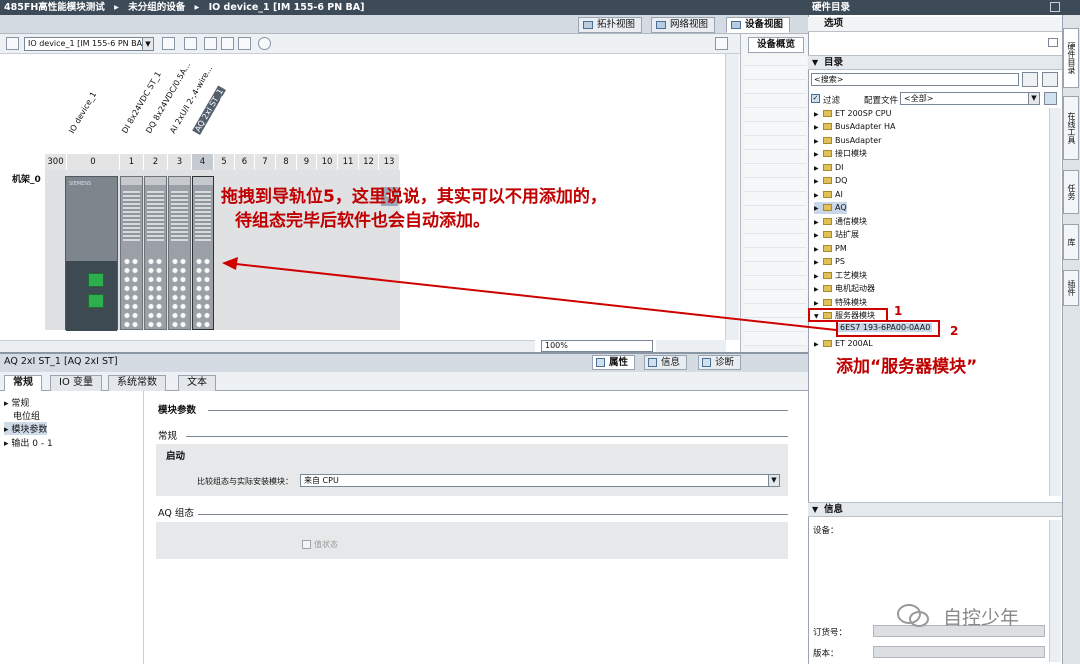 The height and width of the screenshot is (664, 1080). What do you see at coordinates (935, 62) in the screenshot?
I see `catalog-header: ▼ 目录` at bounding box center [935, 62].